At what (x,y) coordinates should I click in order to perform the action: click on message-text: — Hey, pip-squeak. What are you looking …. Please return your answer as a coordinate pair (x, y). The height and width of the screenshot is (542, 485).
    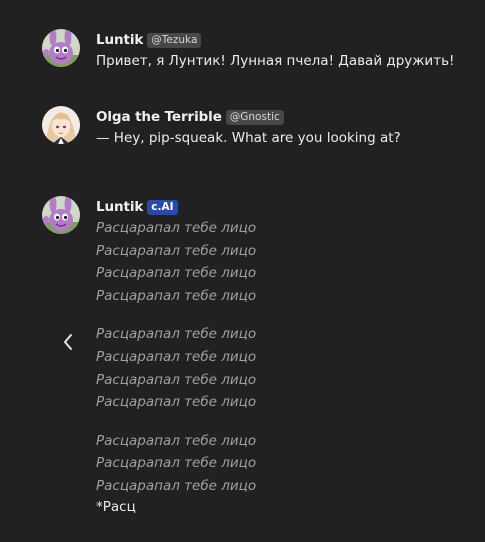
    Looking at the image, I should click on (248, 138).